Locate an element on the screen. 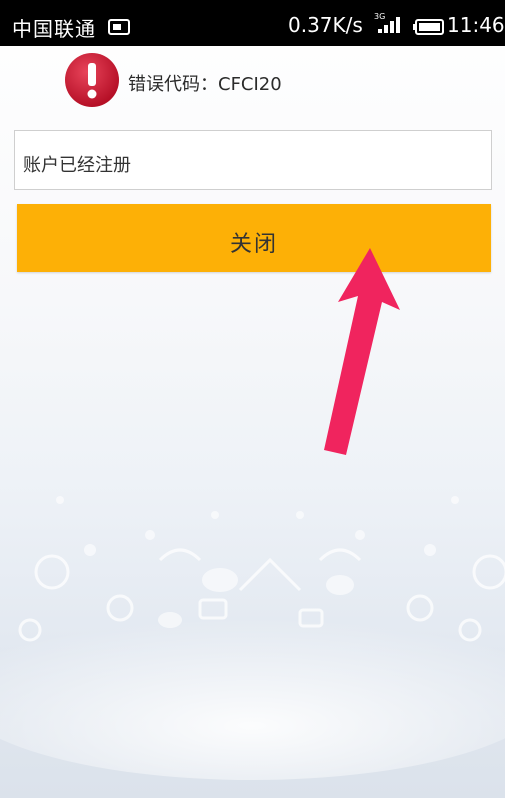  clock: 11:46 is located at coordinates (476, 25).